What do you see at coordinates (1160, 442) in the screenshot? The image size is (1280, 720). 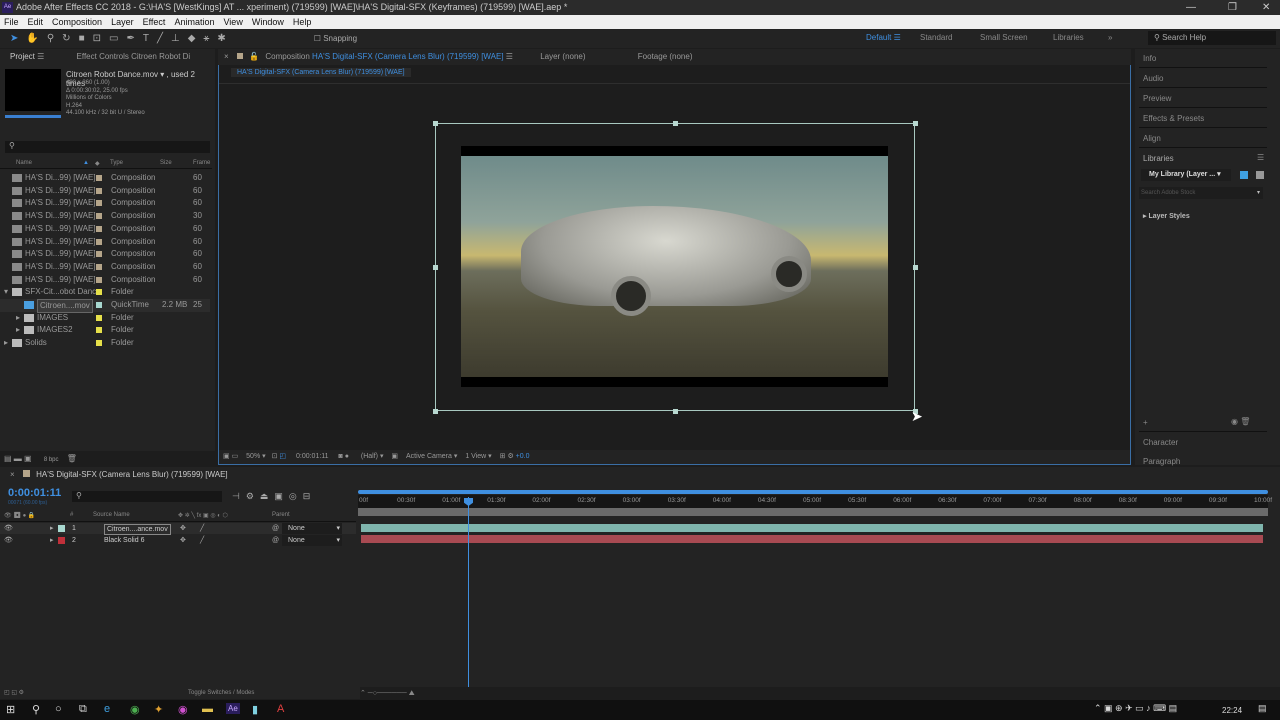 I see `panel-character: Character` at bounding box center [1160, 442].